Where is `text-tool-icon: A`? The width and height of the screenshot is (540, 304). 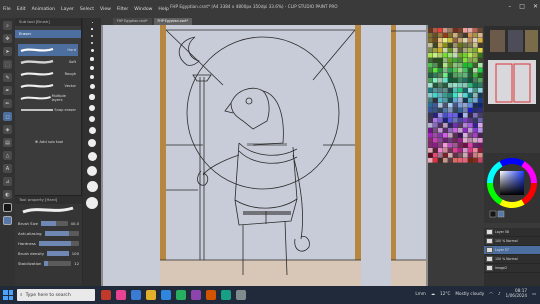
text-tool-icon: A is located at coordinates (7, 168).